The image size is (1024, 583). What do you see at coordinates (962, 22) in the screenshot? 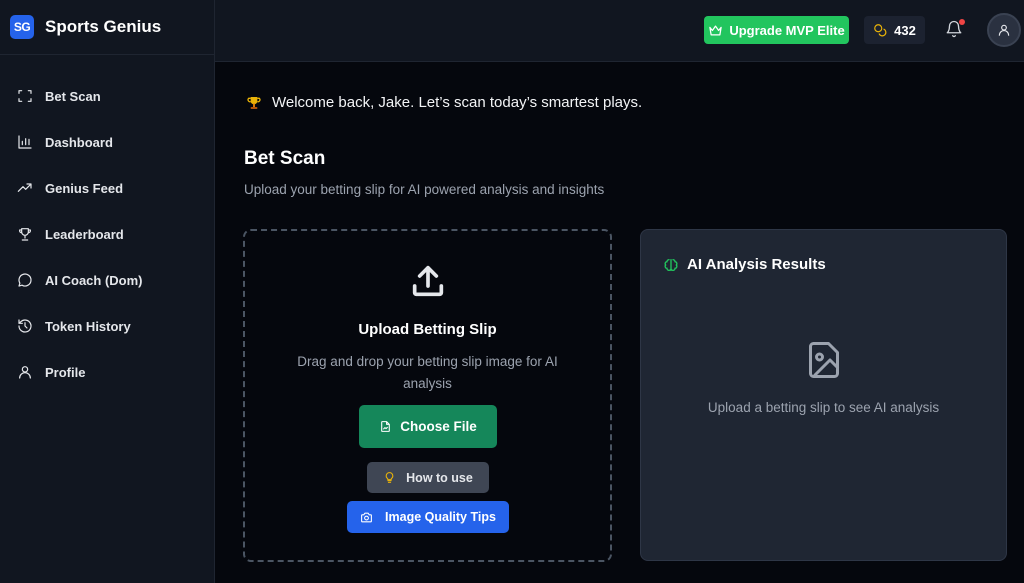
I see `notification-dot` at bounding box center [962, 22].